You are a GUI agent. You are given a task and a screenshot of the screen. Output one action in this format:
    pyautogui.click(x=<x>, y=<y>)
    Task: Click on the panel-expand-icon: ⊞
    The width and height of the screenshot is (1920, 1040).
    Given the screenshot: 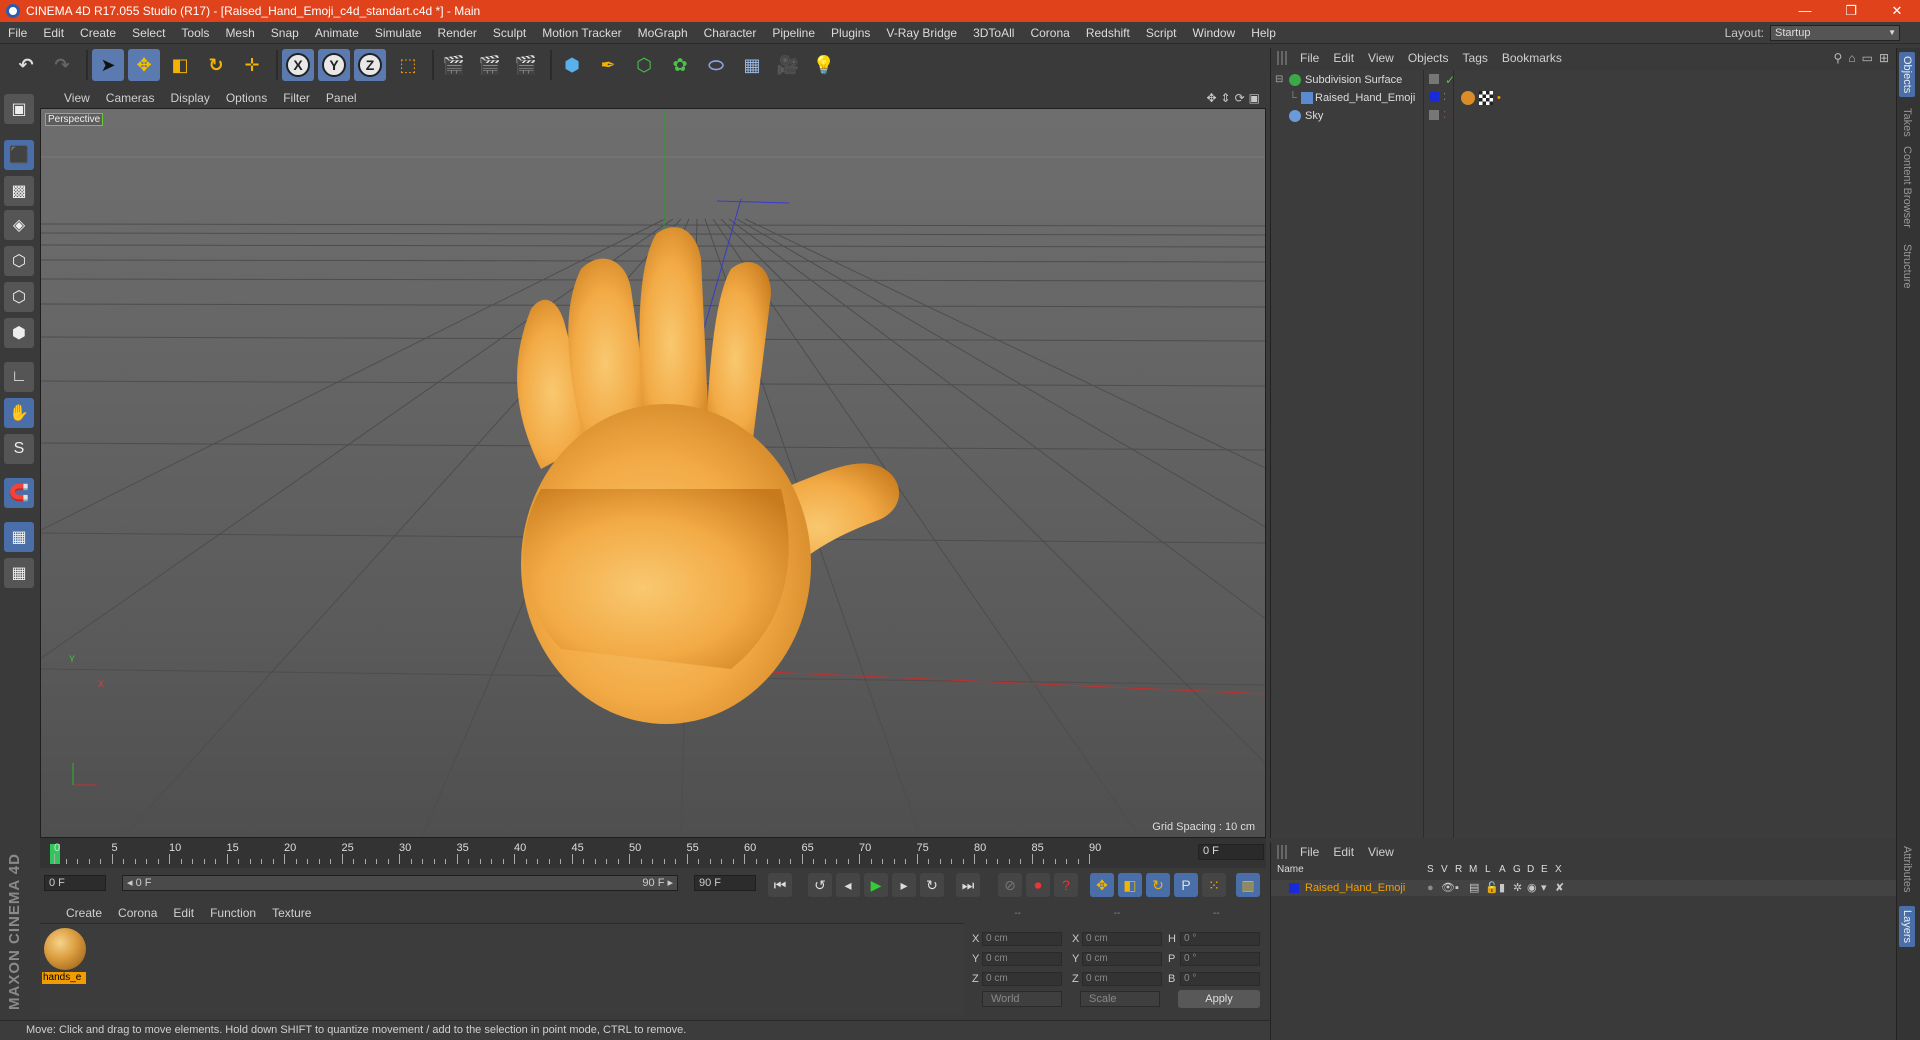 What is the action you would take?
    pyautogui.click(x=1884, y=58)
    